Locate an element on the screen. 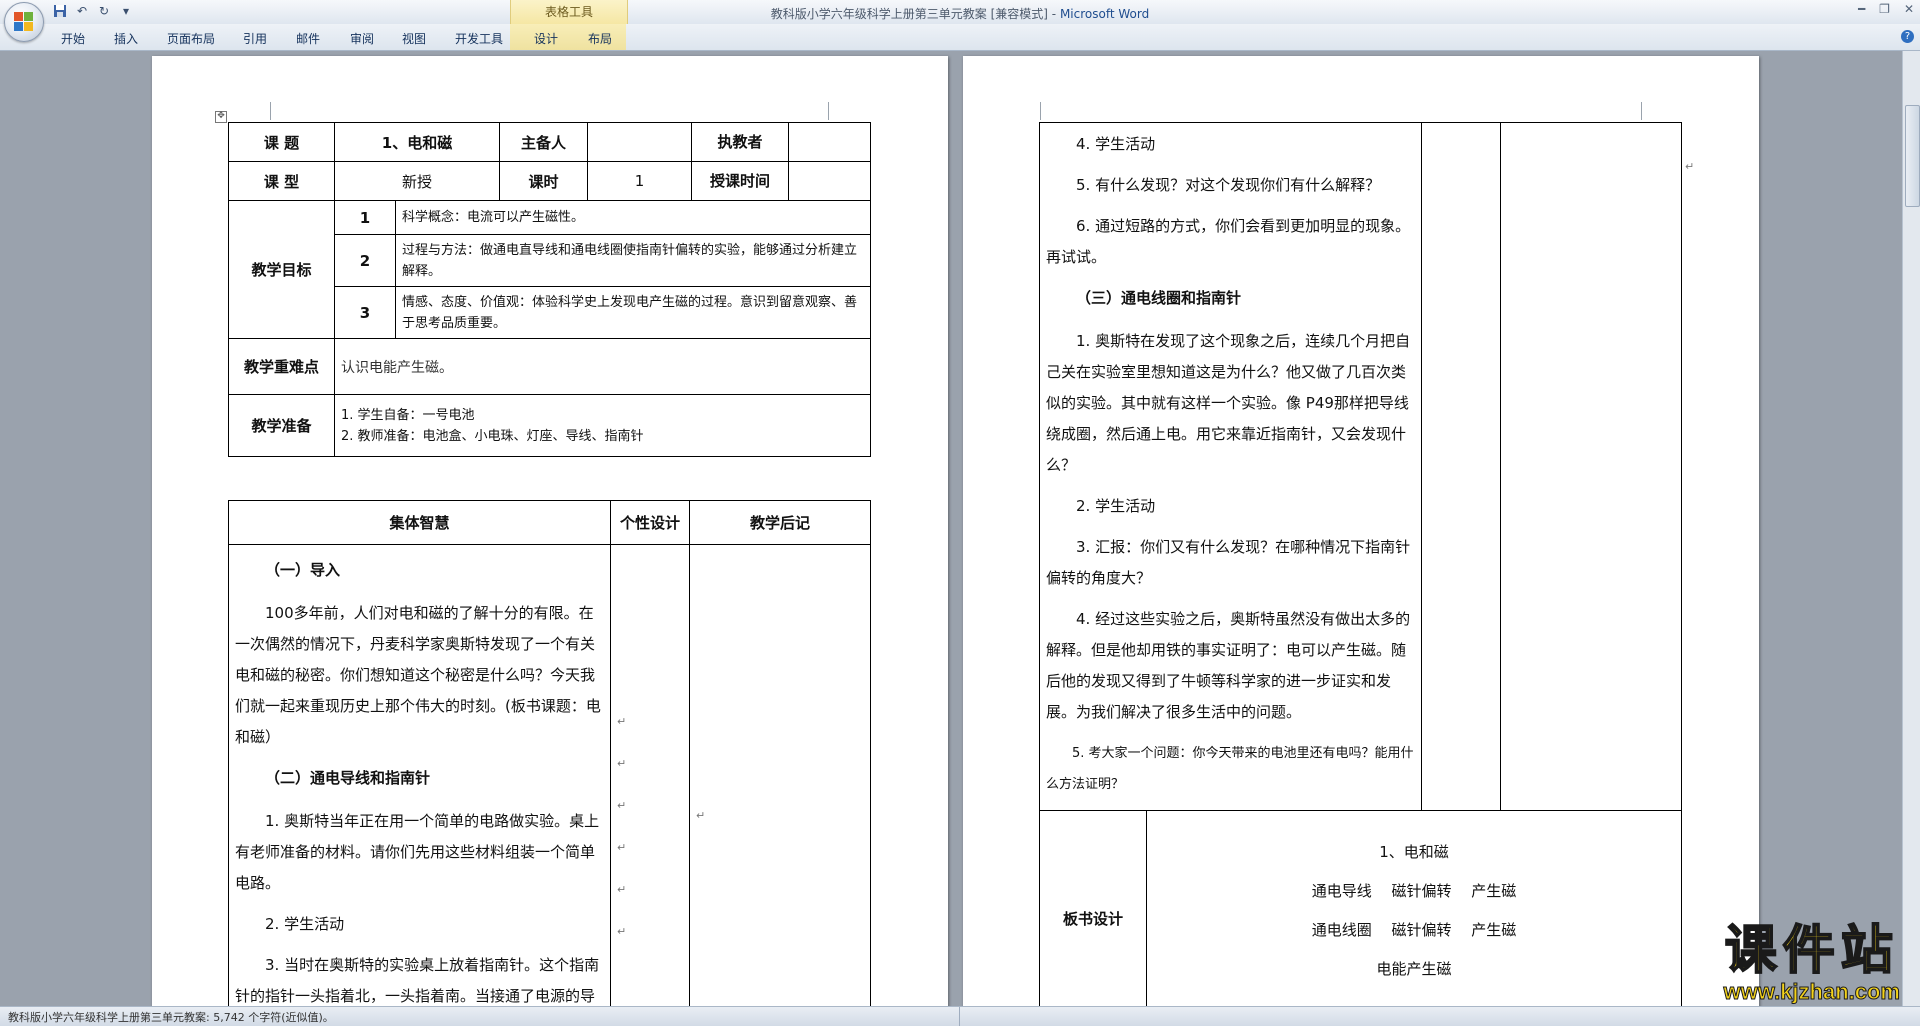 The height and width of the screenshot is (1026, 1920). status-divider is located at coordinates (959, 1016).